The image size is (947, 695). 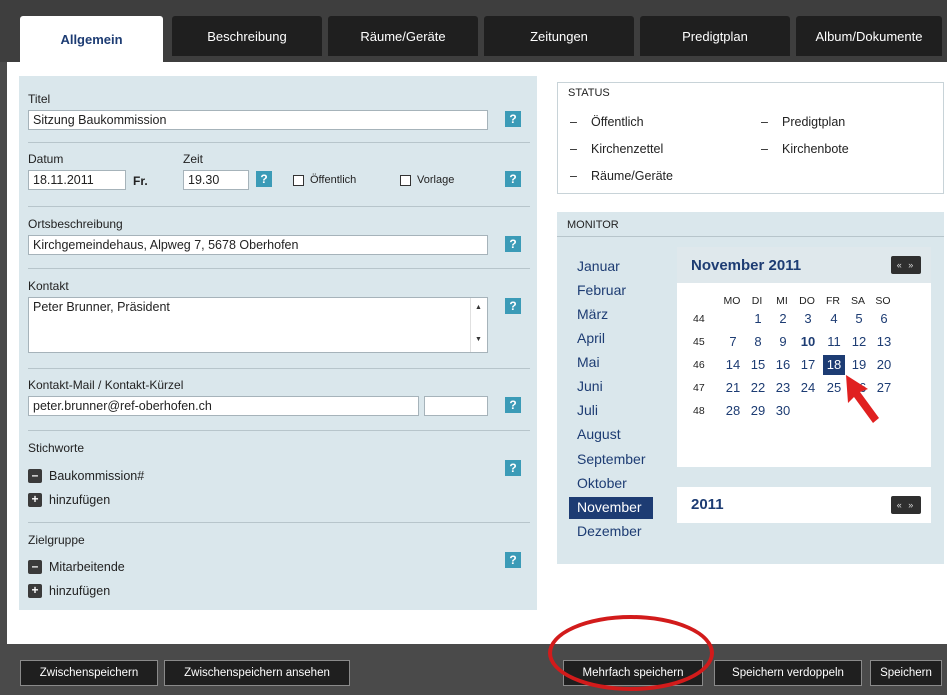 What do you see at coordinates (247, 36) in the screenshot?
I see `tab-beschreibung: Beschreibung` at bounding box center [247, 36].